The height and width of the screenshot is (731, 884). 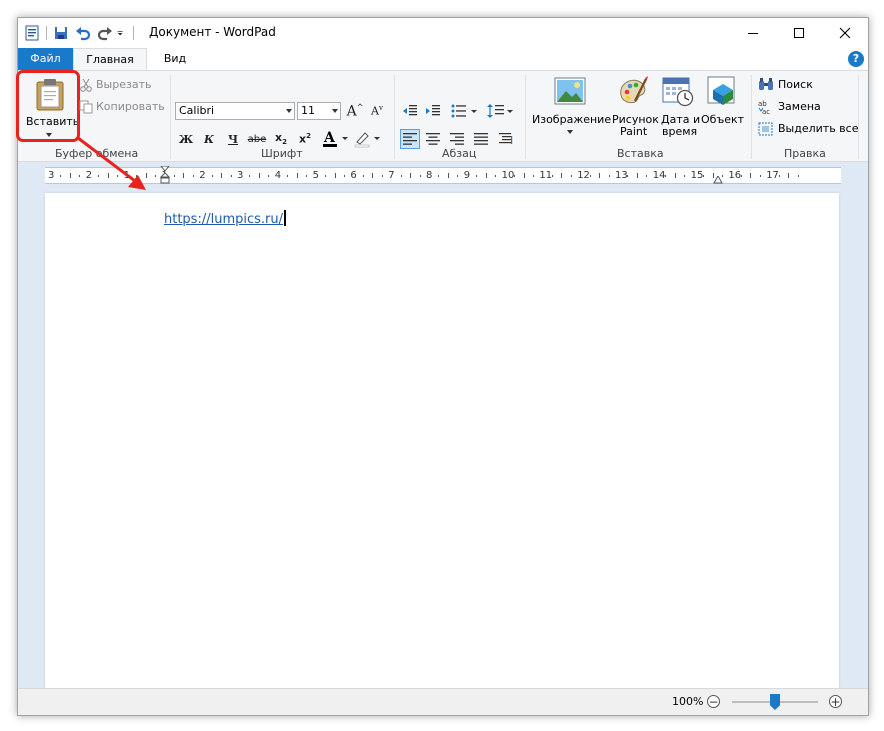 I want to click on justify-button, so click(x=481, y=139).